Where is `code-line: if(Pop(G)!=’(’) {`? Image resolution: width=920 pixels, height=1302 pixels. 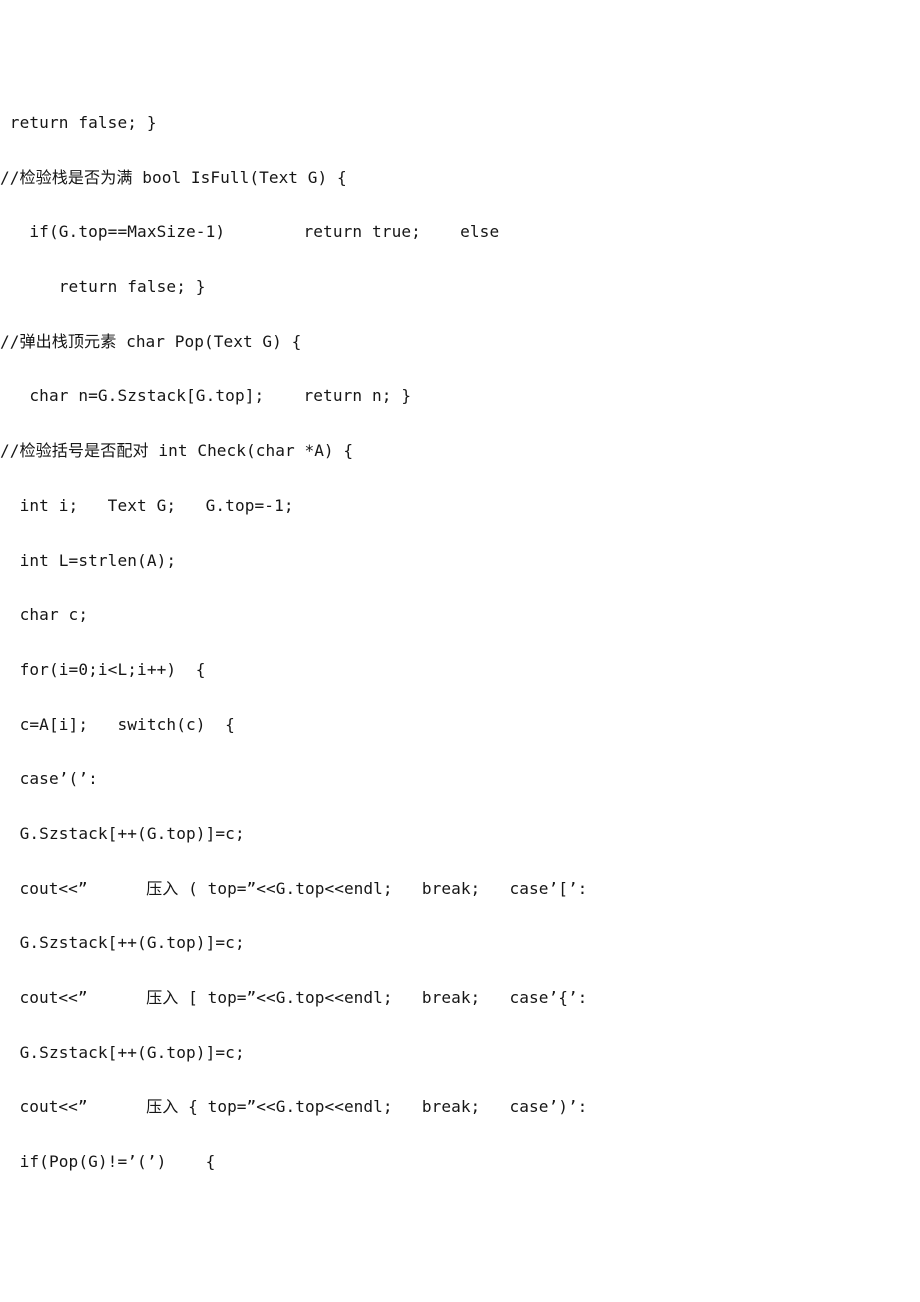 code-line: if(Pop(G)!=’(’) { is located at coordinates (108, 1162).